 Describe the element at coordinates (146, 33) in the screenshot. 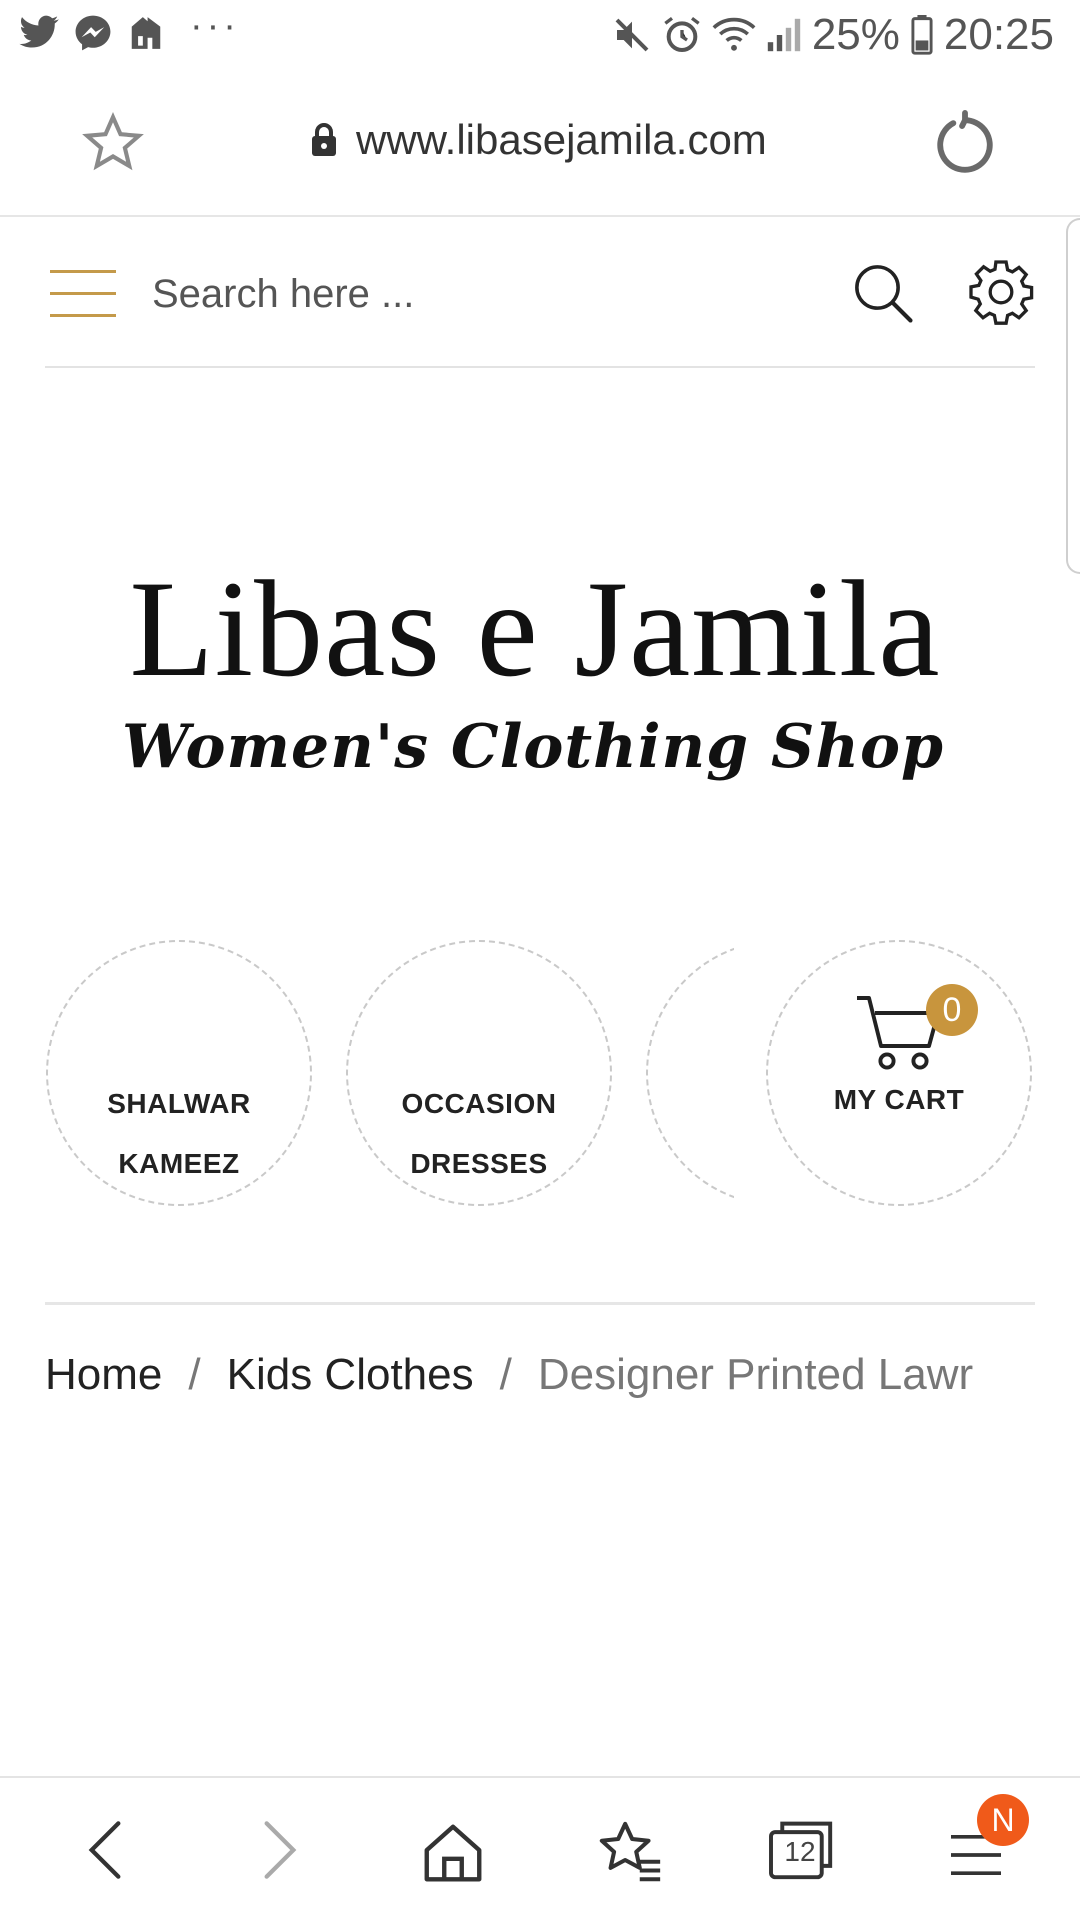

I see `home-app-icon` at that location.